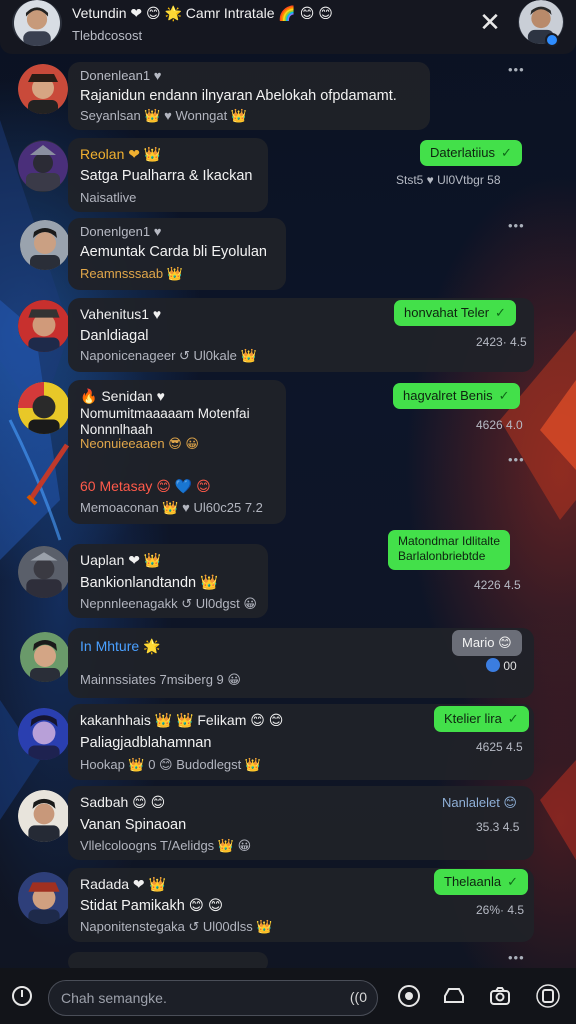  I want to click on chat-title: Vetundin ❤ 😊 🌟 Camr Intratale 🌈 😊 😊, so click(202, 13).